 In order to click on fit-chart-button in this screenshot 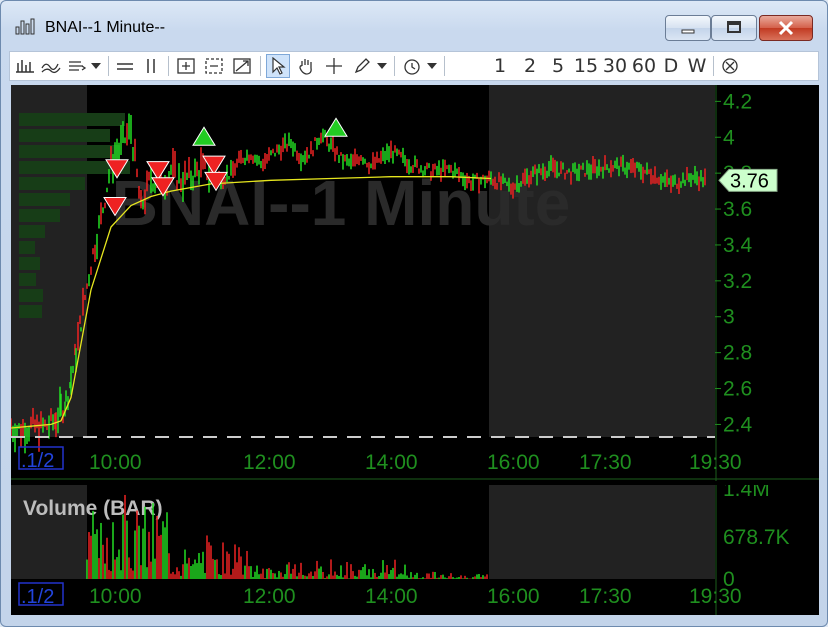, I will do `click(242, 66)`.